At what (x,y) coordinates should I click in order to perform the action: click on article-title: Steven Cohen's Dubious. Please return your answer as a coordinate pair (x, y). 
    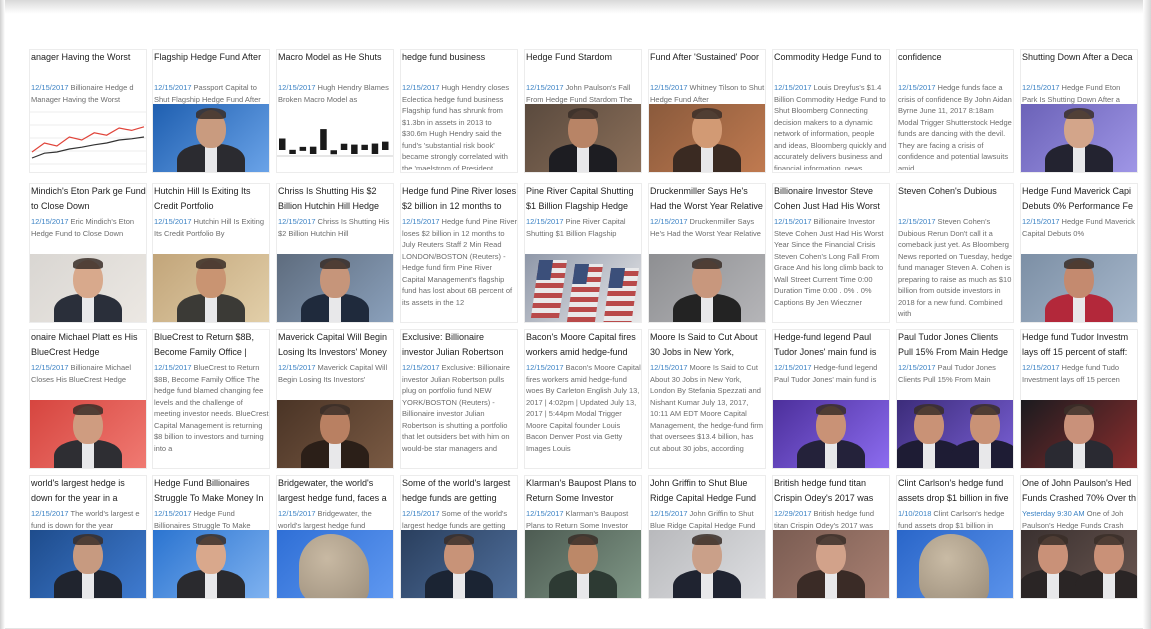
    Looking at the image, I should click on (955, 199).